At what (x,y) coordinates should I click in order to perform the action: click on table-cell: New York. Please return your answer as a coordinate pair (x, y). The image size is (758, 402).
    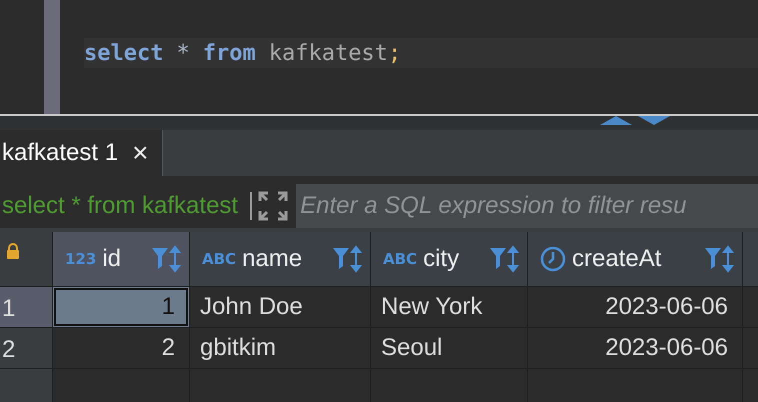
    Looking at the image, I should click on (449, 307).